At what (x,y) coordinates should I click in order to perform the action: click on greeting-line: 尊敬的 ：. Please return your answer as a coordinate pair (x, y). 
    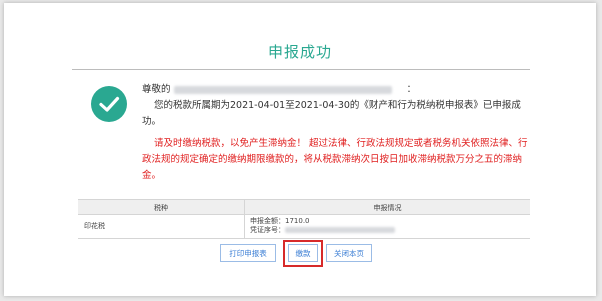
    Looking at the image, I should click on (279, 89).